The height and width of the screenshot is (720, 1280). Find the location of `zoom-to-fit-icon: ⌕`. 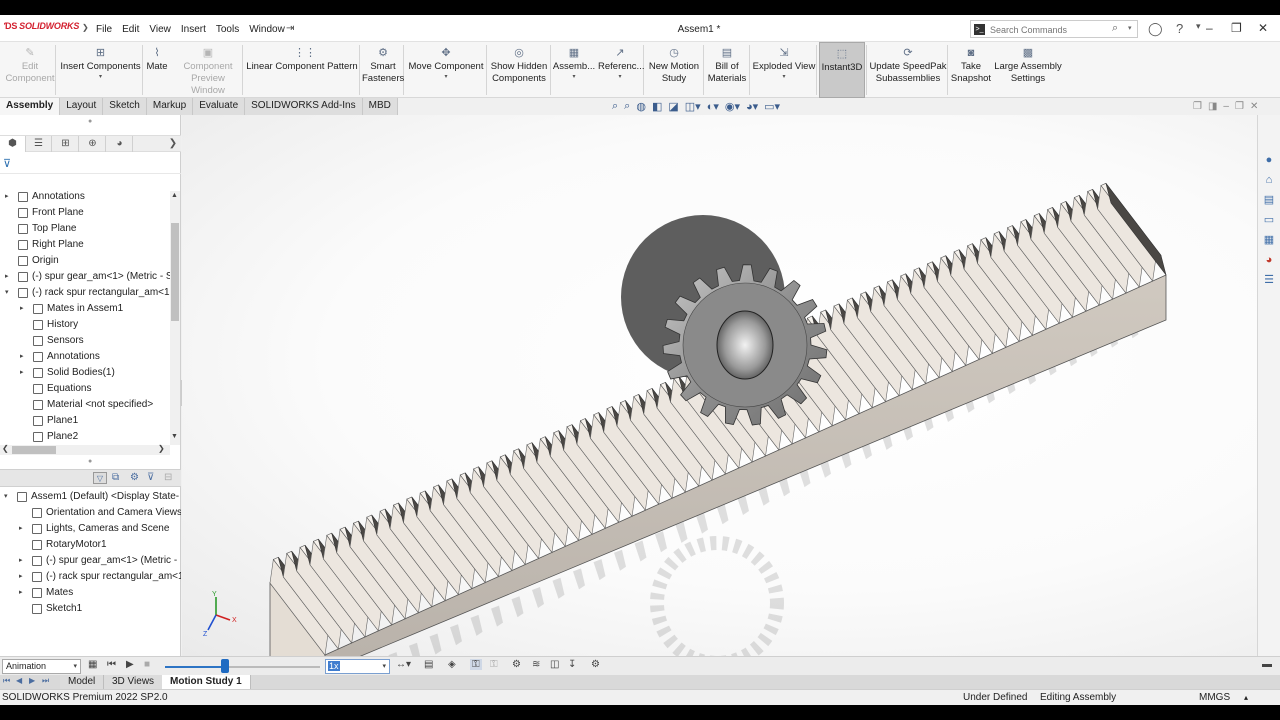

zoom-to-fit-icon: ⌕ is located at coordinates (615, 107).